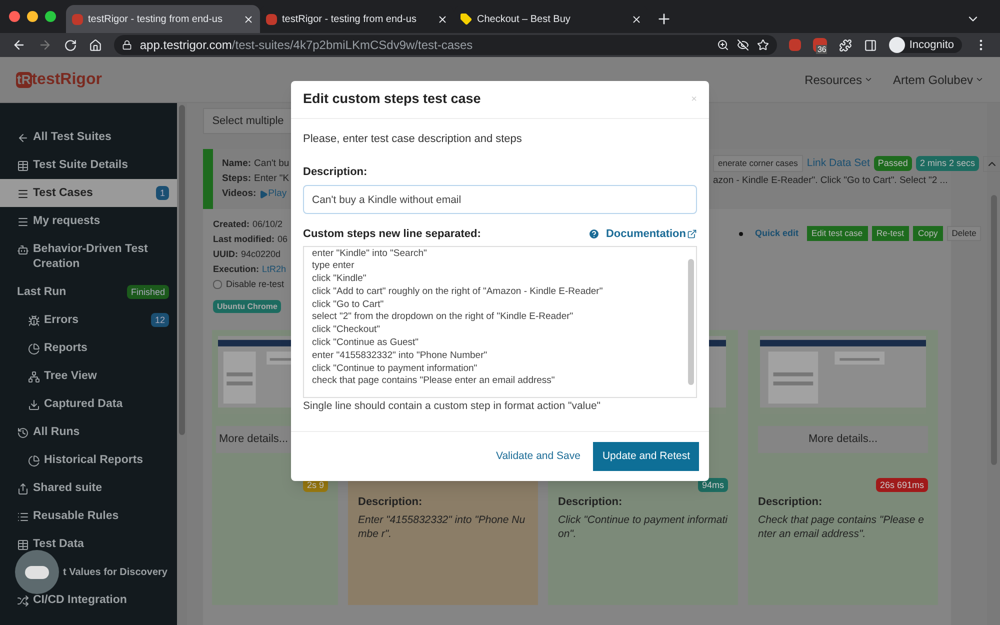 The height and width of the screenshot is (625, 1000). Describe the element at coordinates (67, 80) in the screenshot. I see `logo-text: testRigor` at that location.